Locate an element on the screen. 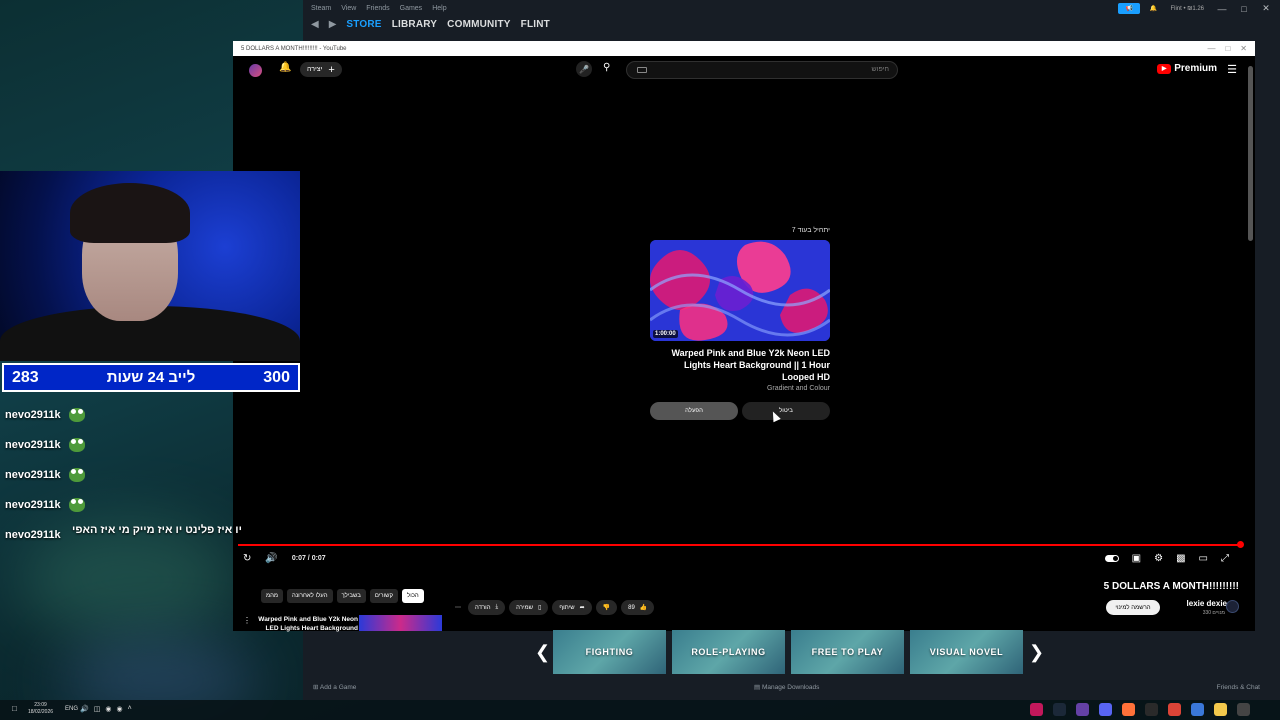  download-icon: ⤓ is located at coordinates (497, 607).